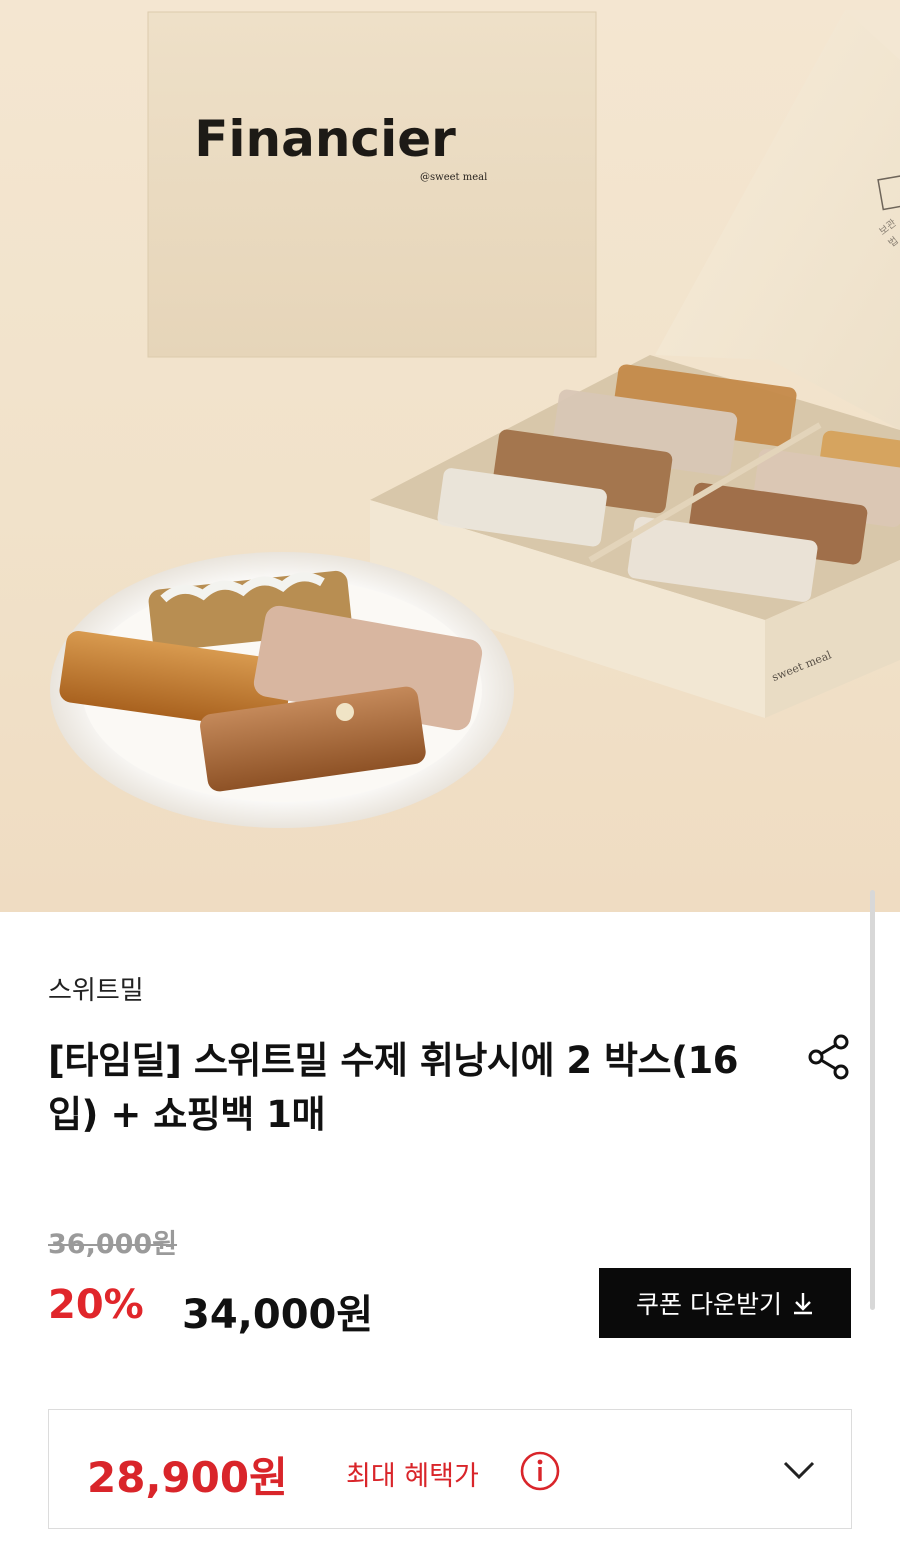 The image size is (900, 1564). I want to click on box-brand-subtext: @sweet meal, so click(454, 177).